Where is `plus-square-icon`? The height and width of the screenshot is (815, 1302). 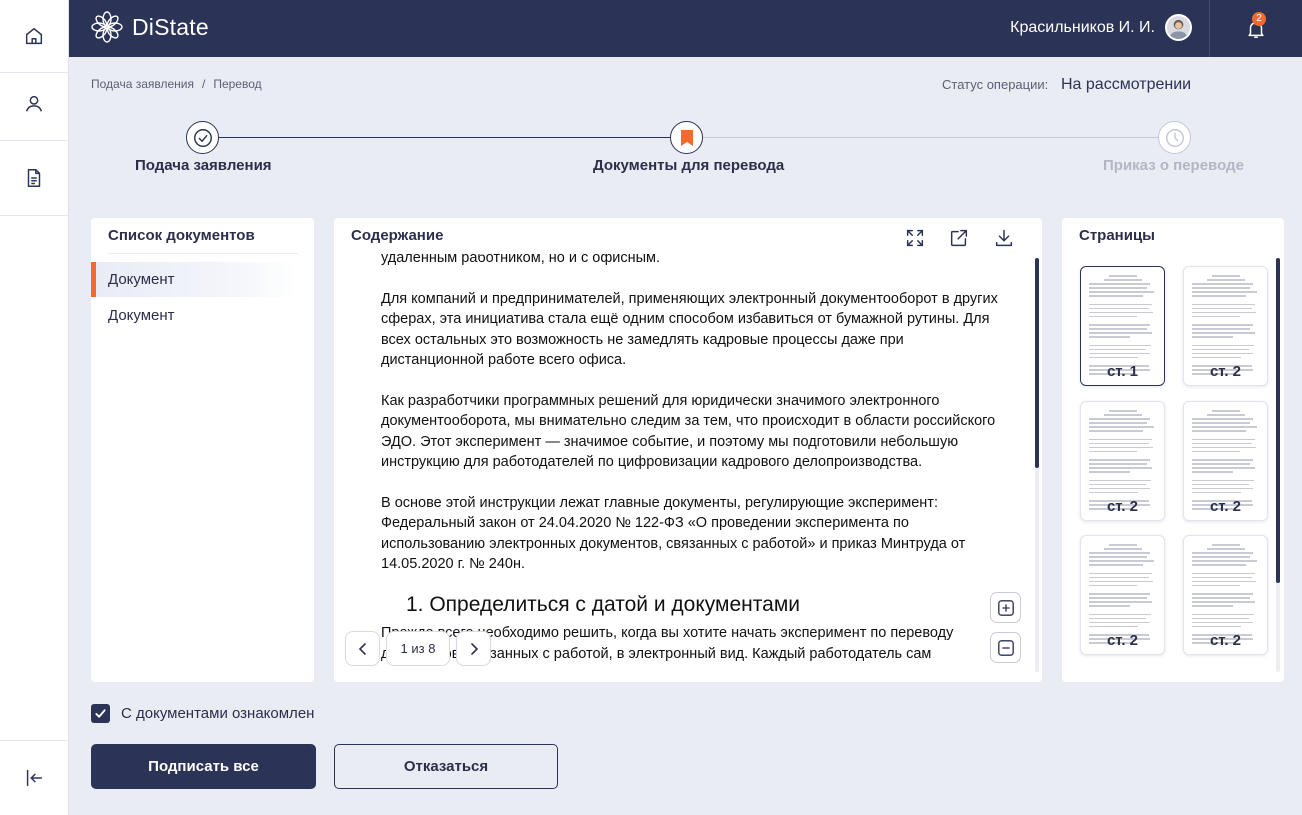 plus-square-icon is located at coordinates (1005, 607).